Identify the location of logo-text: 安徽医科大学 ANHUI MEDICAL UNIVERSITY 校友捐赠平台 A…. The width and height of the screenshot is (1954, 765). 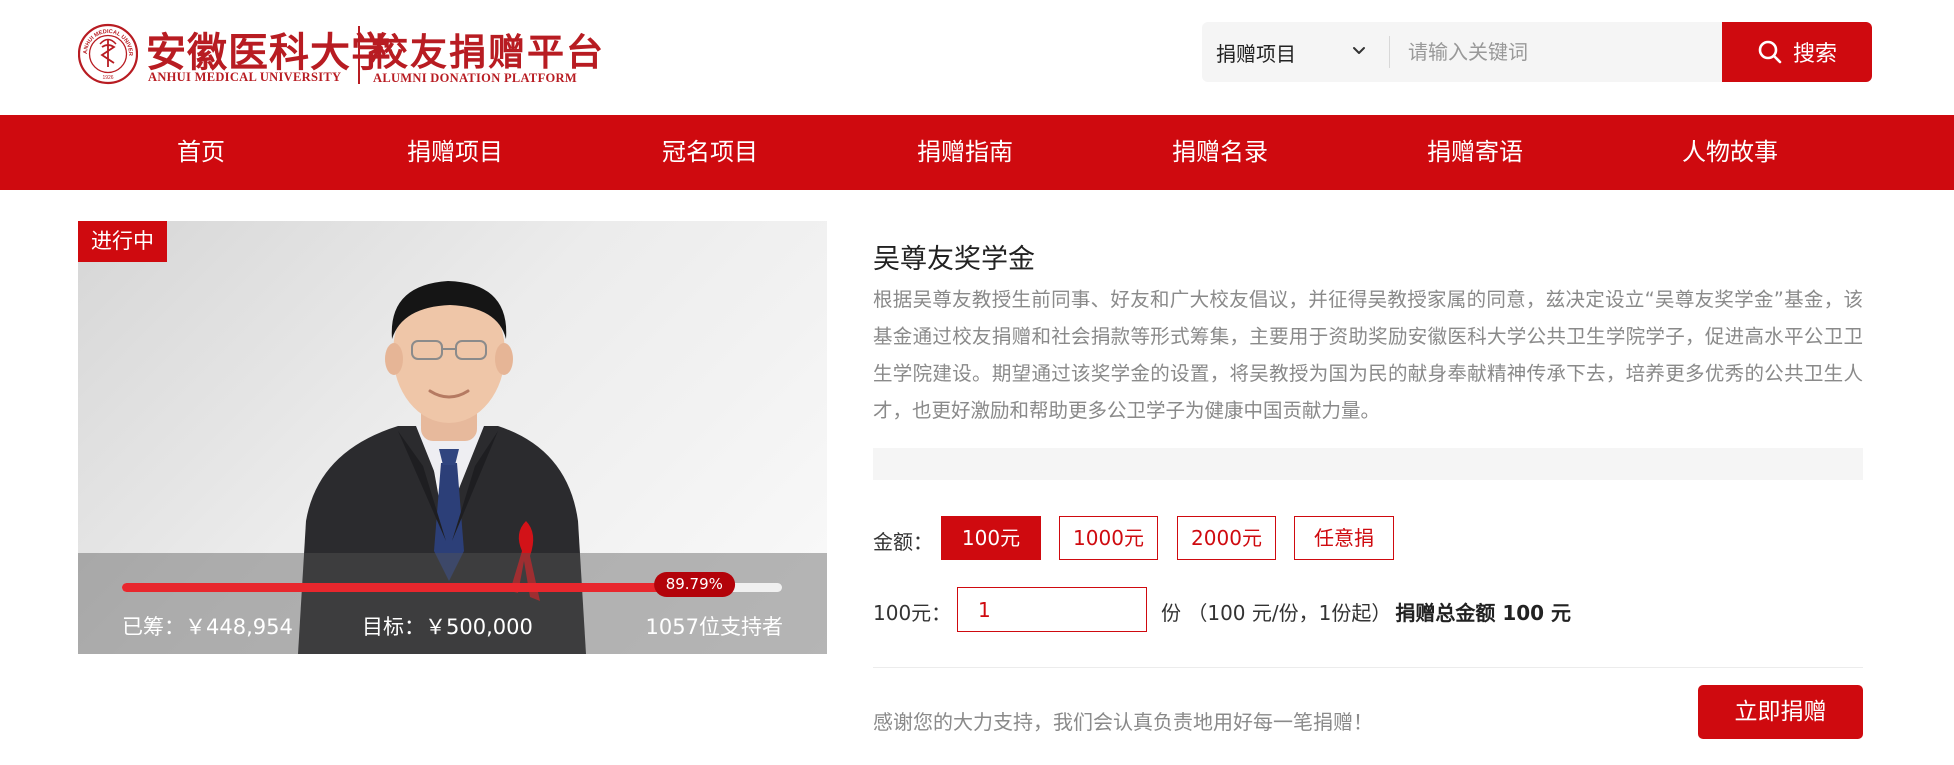
(386, 54).